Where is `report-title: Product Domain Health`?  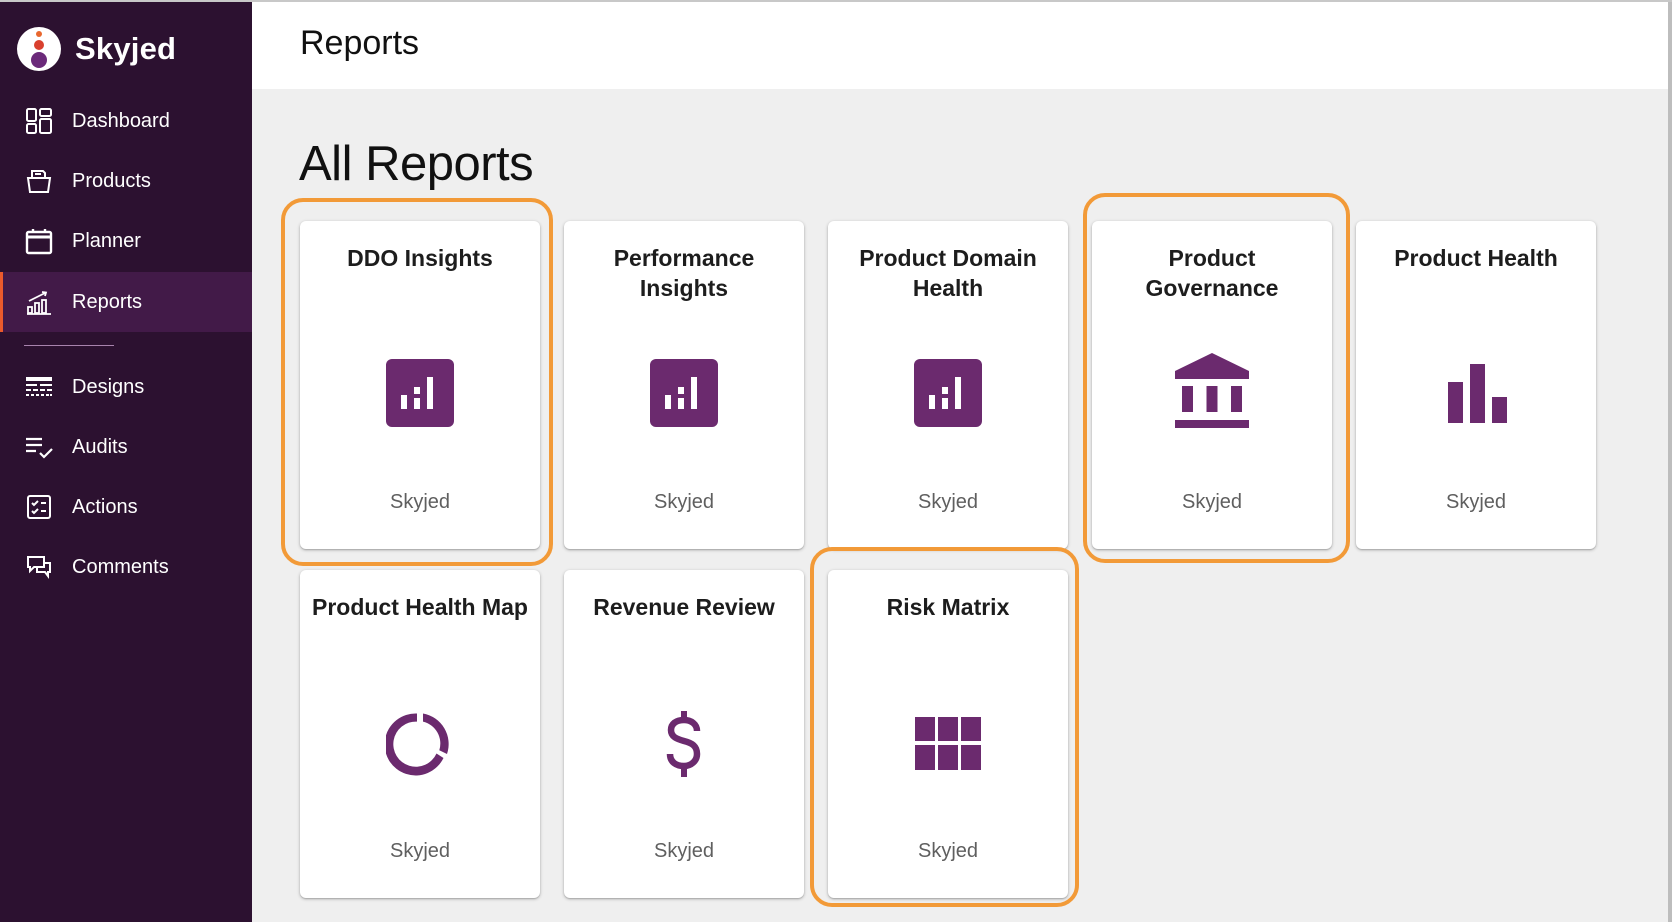
report-title: Product Domain Health is located at coordinates (948, 273).